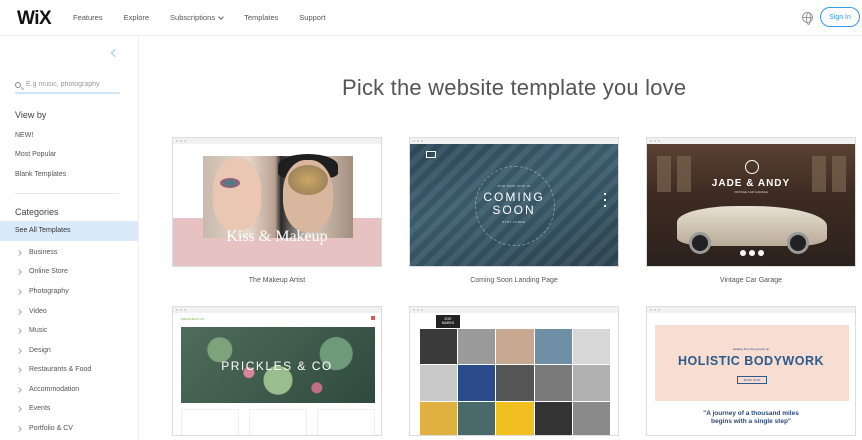 This screenshot has width=862, height=440. Describe the element at coordinates (31, 115) in the screenshot. I see `view-by-heading: View by` at that location.